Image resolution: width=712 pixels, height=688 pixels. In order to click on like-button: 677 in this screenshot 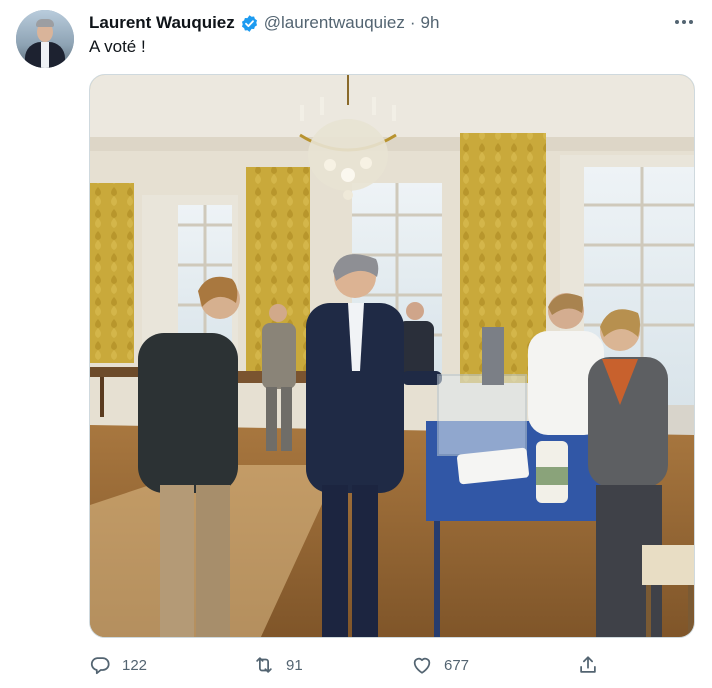, I will do `click(440, 665)`.